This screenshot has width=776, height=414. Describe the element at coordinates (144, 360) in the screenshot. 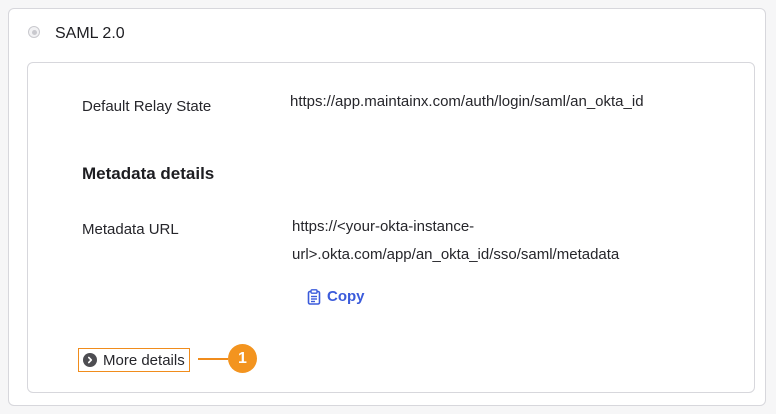

I see `more-details-label: More details` at that location.